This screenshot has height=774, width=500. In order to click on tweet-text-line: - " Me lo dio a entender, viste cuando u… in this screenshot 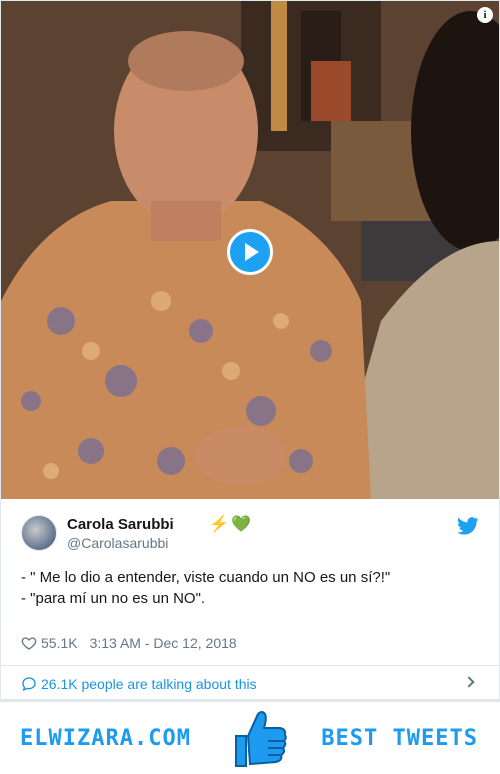, I will do `click(206, 577)`.